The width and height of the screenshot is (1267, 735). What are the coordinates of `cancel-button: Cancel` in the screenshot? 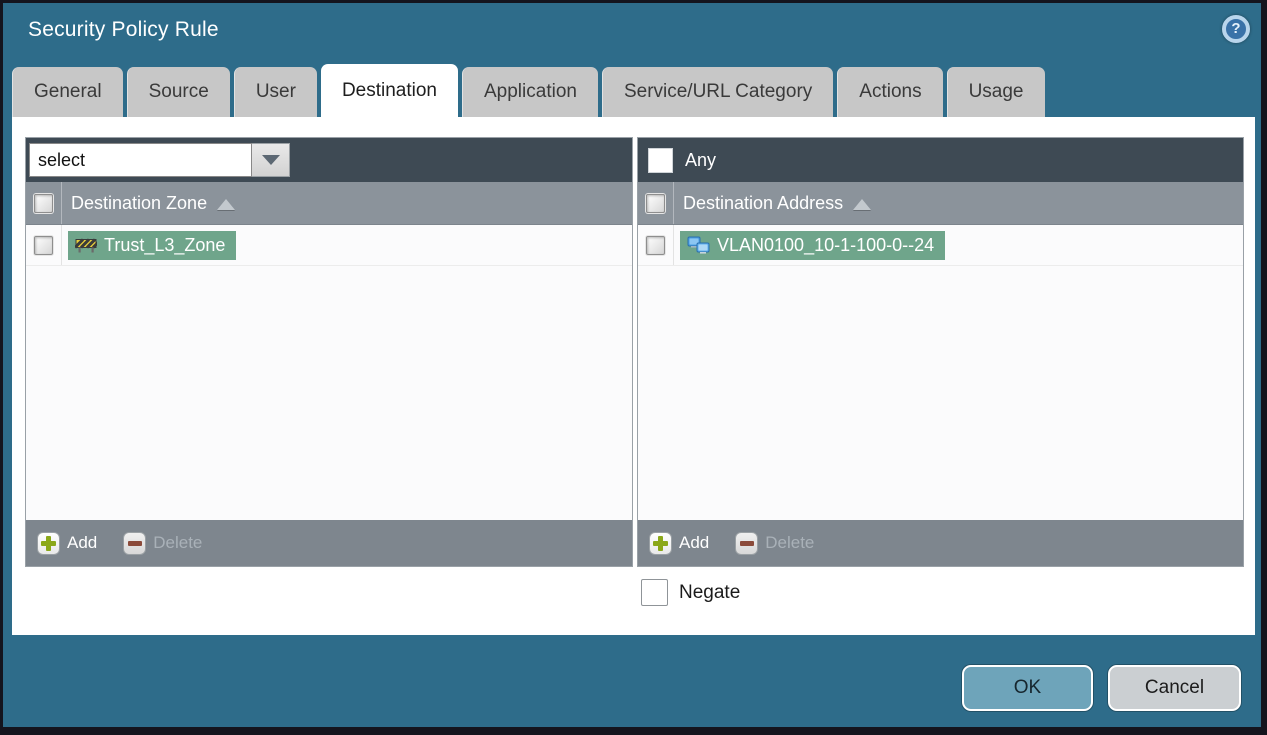 It's located at (1174, 688).